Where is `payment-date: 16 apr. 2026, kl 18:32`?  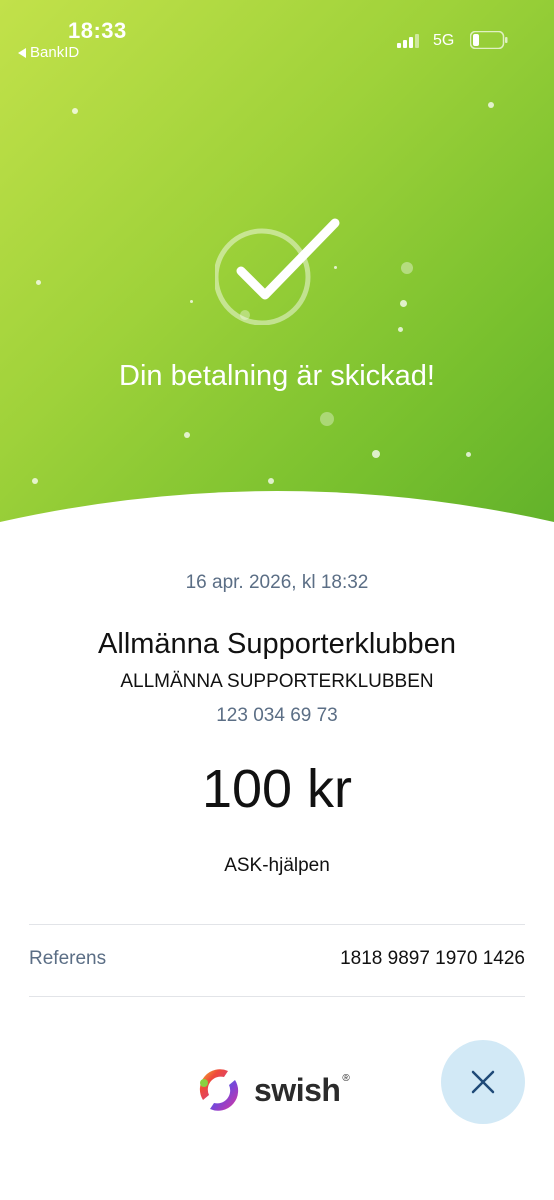 payment-date: 16 apr. 2026, kl 18:32 is located at coordinates (277, 582).